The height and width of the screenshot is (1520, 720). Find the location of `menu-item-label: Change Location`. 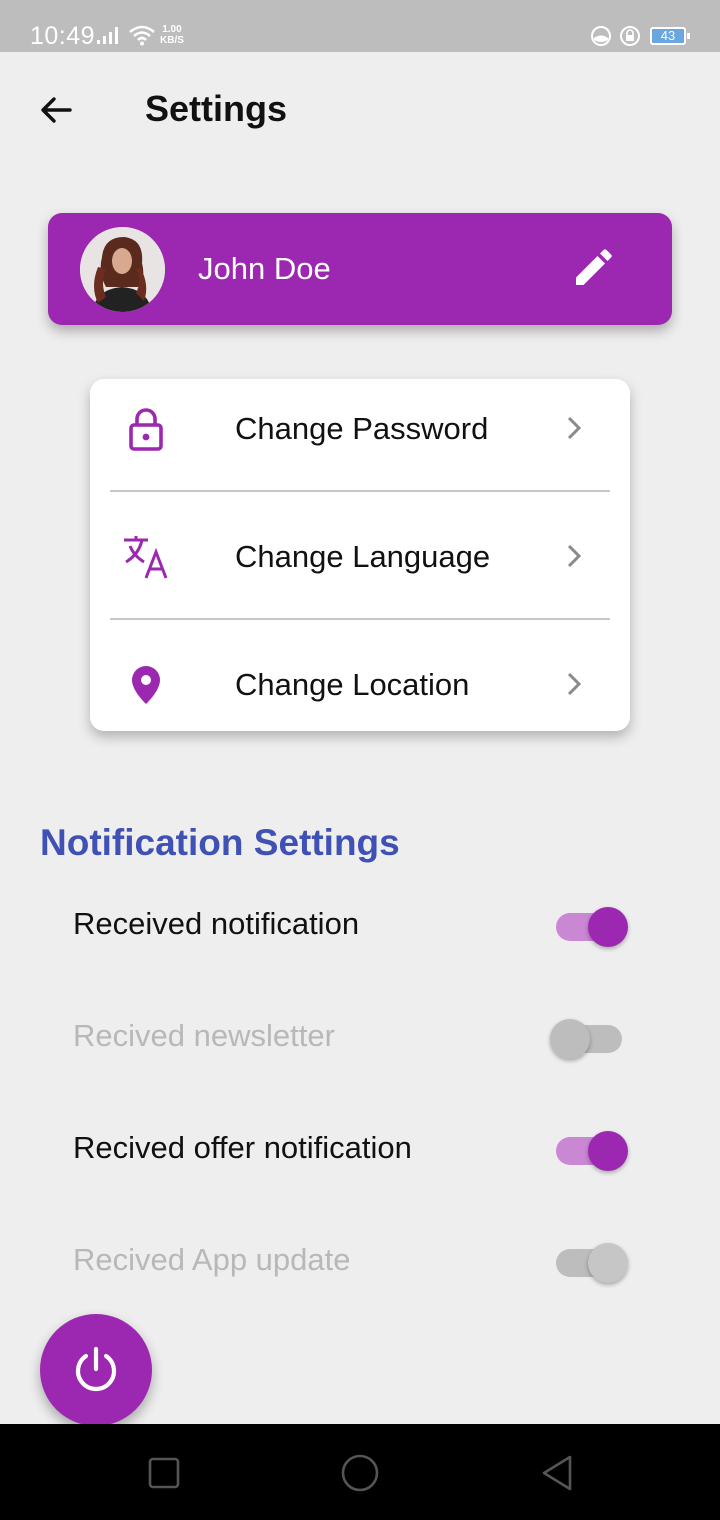

menu-item-label: Change Location is located at coordinates (352, 684).